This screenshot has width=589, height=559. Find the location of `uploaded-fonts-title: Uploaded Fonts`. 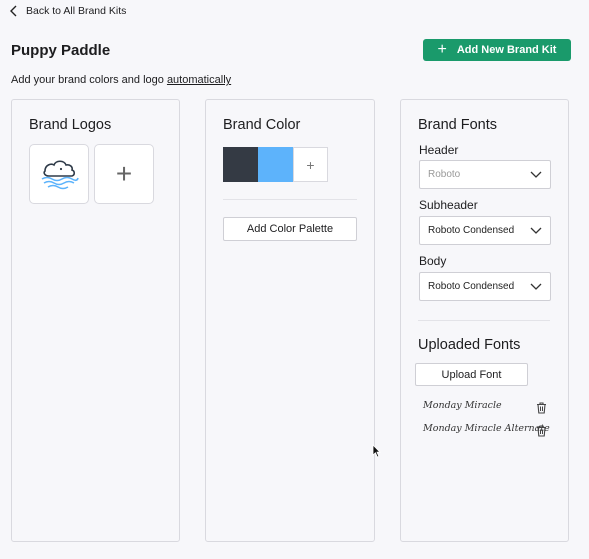

uploaded-fonts-title: Uploaded Fonts is located at coordinates (469, 345).